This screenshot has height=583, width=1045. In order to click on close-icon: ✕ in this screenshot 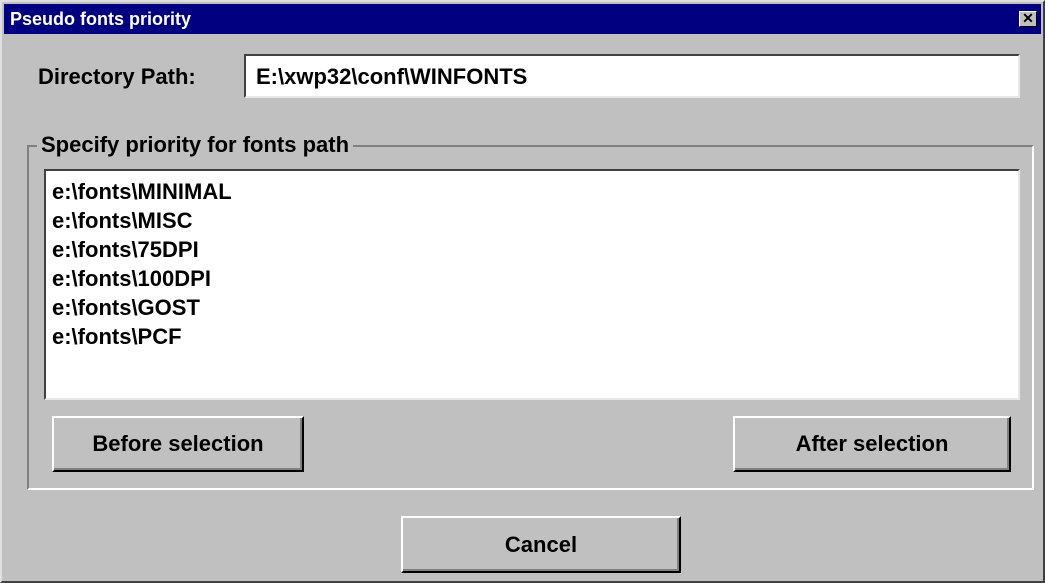, I will do `click(1028, 19)`.